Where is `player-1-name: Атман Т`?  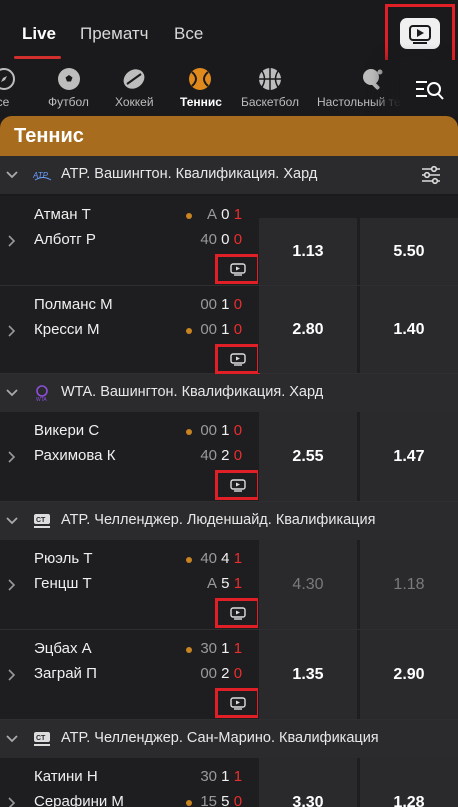 player-1-name: Атман Т is located at coordinates (62, 214).